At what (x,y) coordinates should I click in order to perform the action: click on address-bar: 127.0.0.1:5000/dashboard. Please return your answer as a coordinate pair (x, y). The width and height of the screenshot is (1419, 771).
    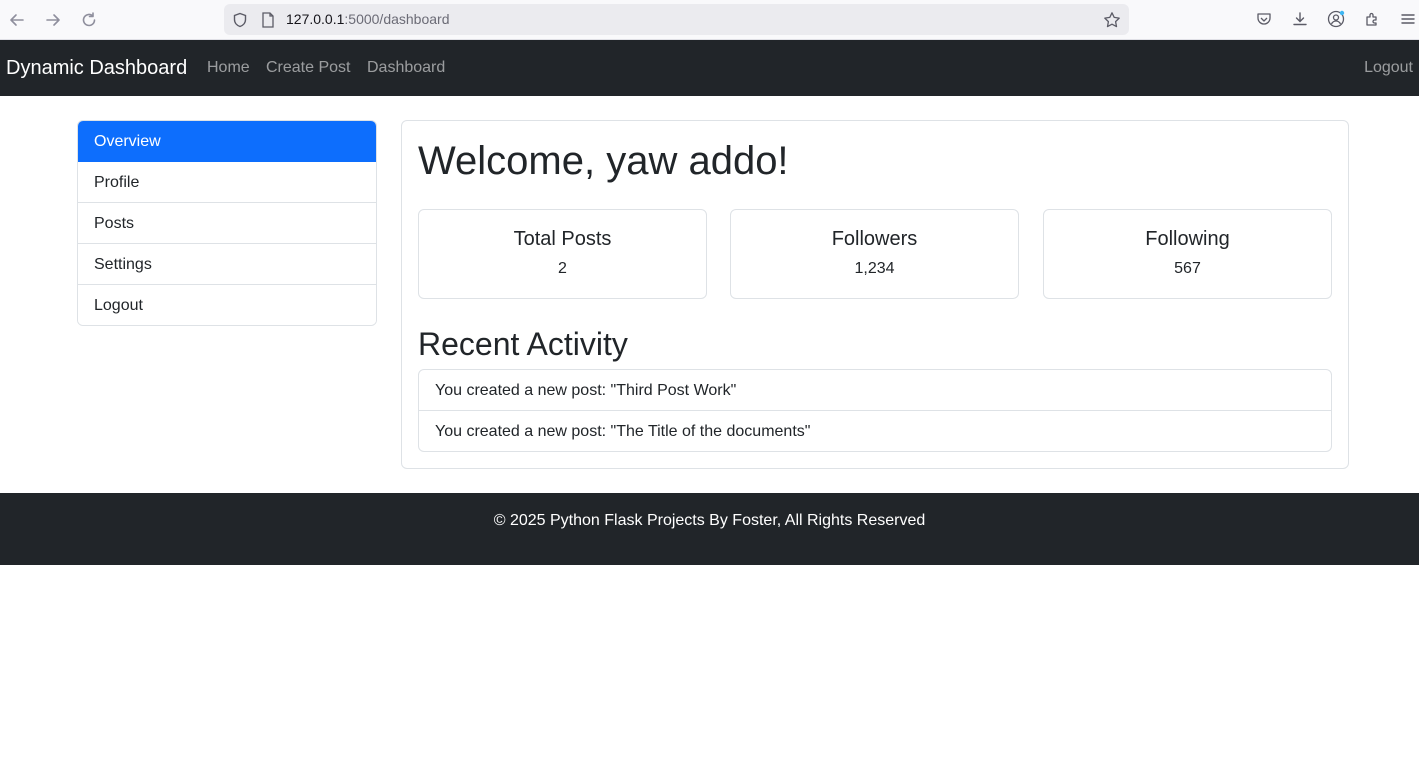
    Looking at the image, I should click on (676, 19).